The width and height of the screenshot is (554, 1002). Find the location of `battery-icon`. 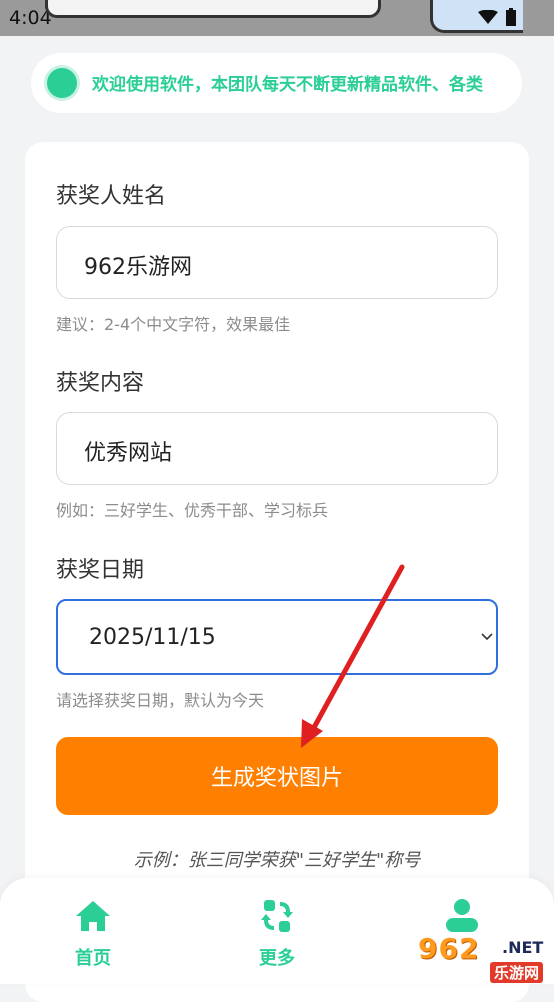

battery-icon is located at coordinates (511, 17).